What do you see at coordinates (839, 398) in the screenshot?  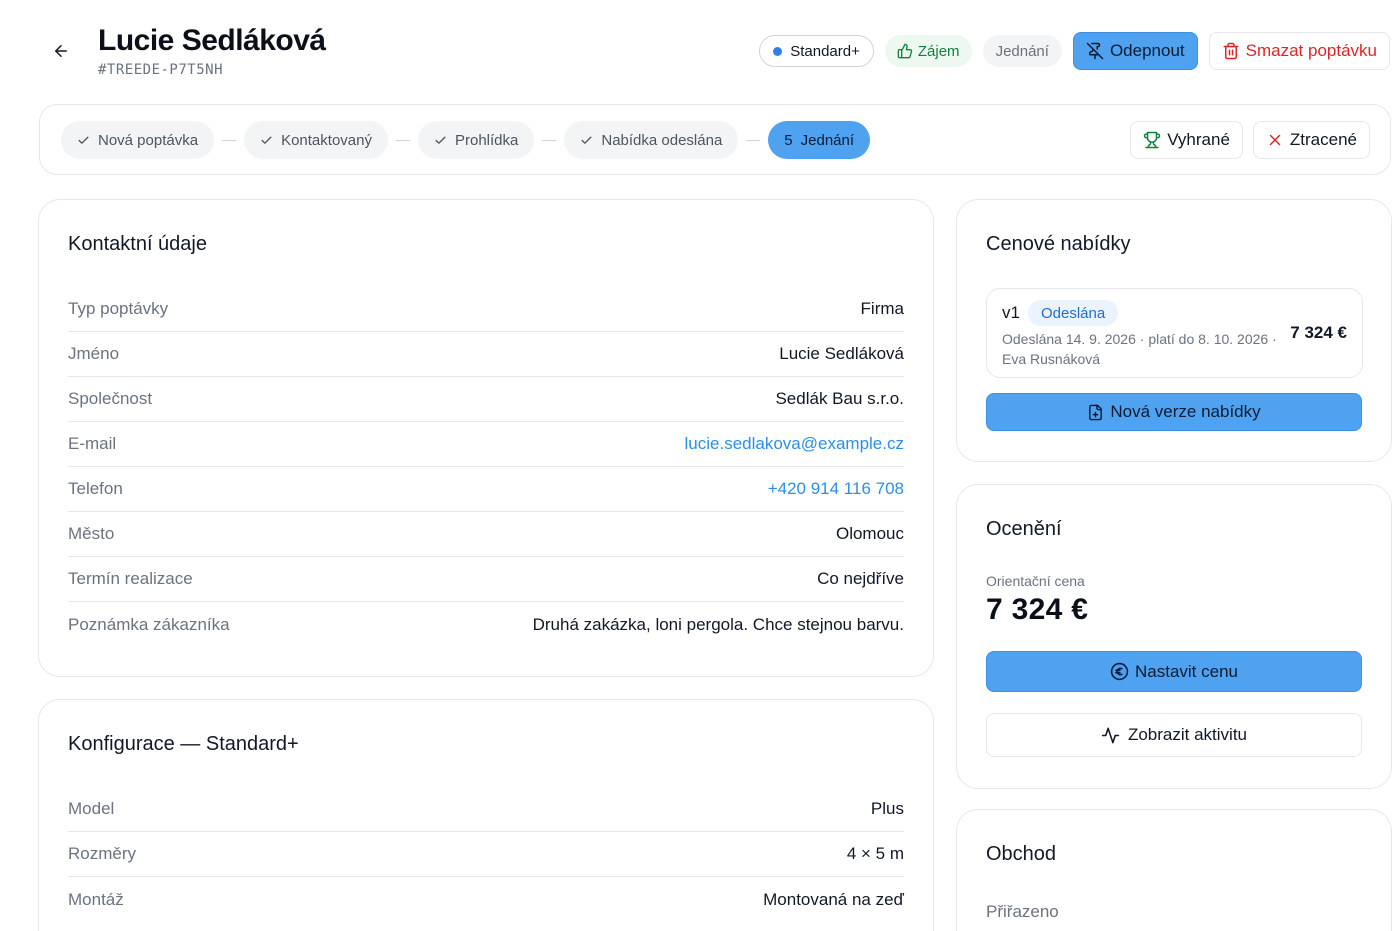 I see `row-value: Sedlák Bau s.r.o.` at bounding box center [839, 398].